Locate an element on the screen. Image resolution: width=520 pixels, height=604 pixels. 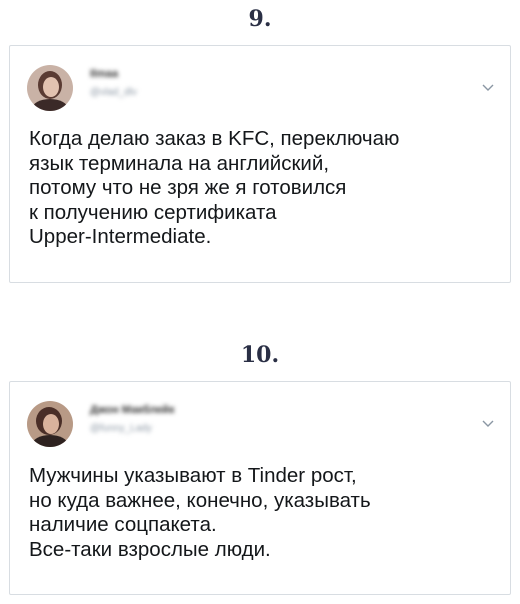
tweet-text-line: Upper-Intermediate. is located at coordinates (120, 236).